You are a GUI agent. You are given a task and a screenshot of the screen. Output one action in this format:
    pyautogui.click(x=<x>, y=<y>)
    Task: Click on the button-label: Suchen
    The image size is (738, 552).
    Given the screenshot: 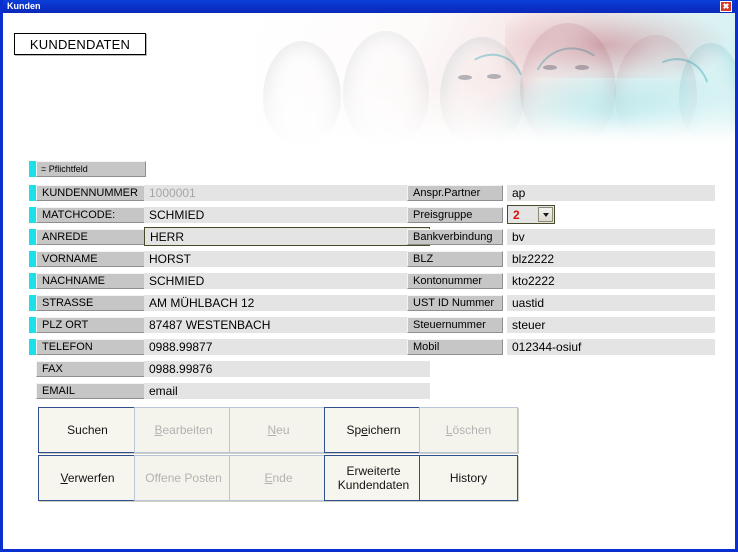 What is the action you would take?
    pyautogui.click(x=87, y=430)
    